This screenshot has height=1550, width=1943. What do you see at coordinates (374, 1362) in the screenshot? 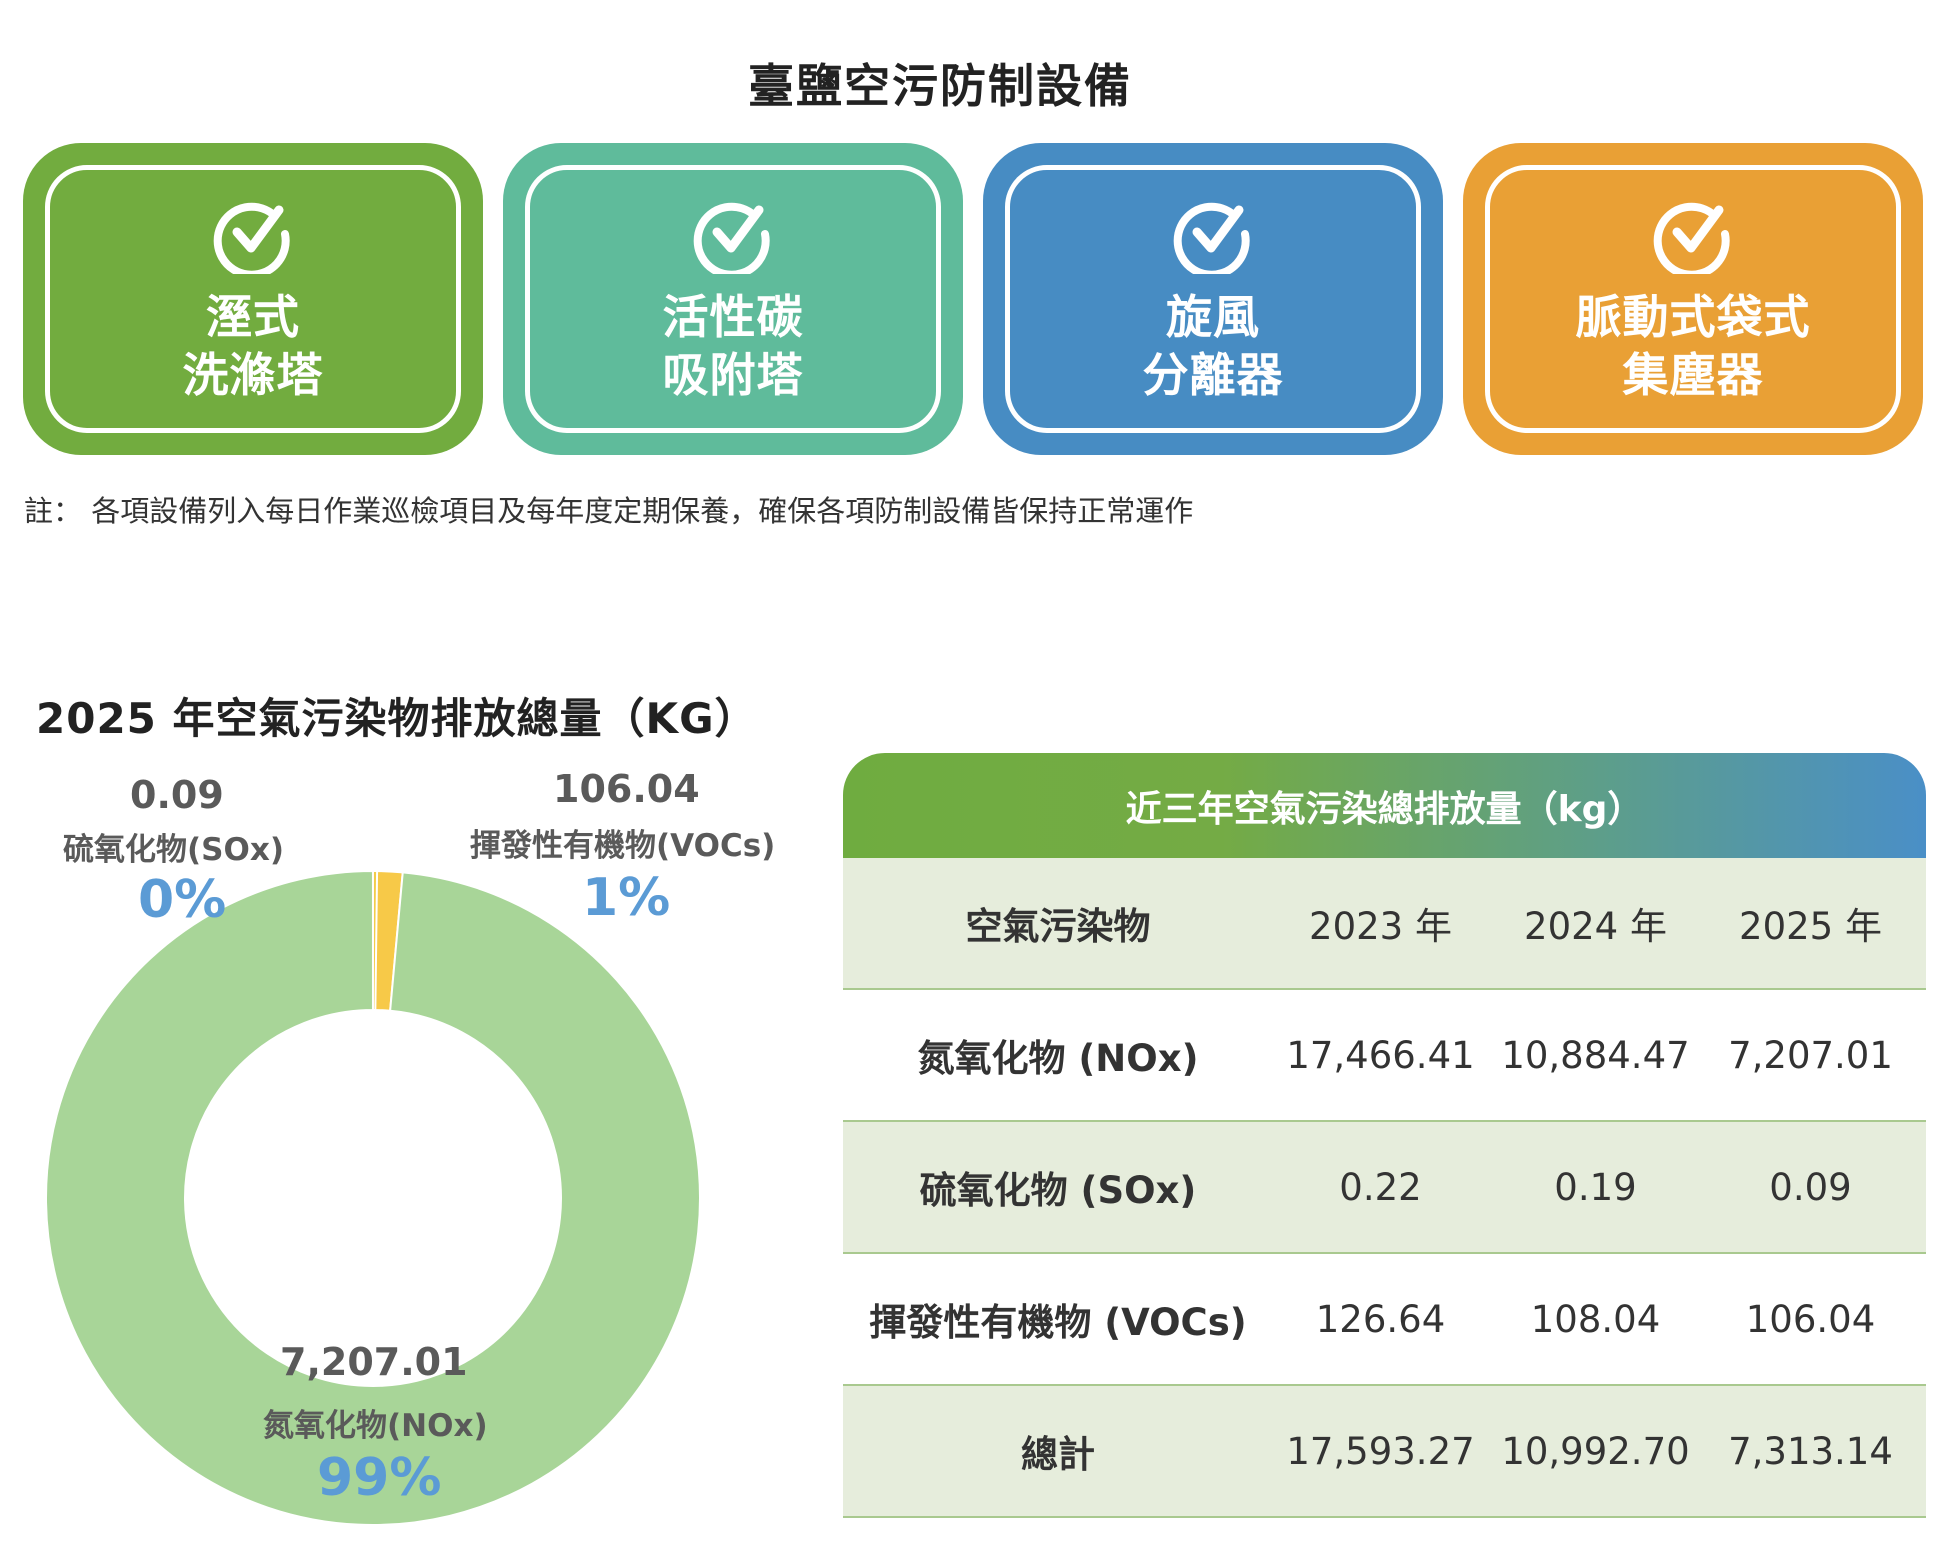
I see `label-nox-value: 7,207.01` at bounding box center [374, 1362].